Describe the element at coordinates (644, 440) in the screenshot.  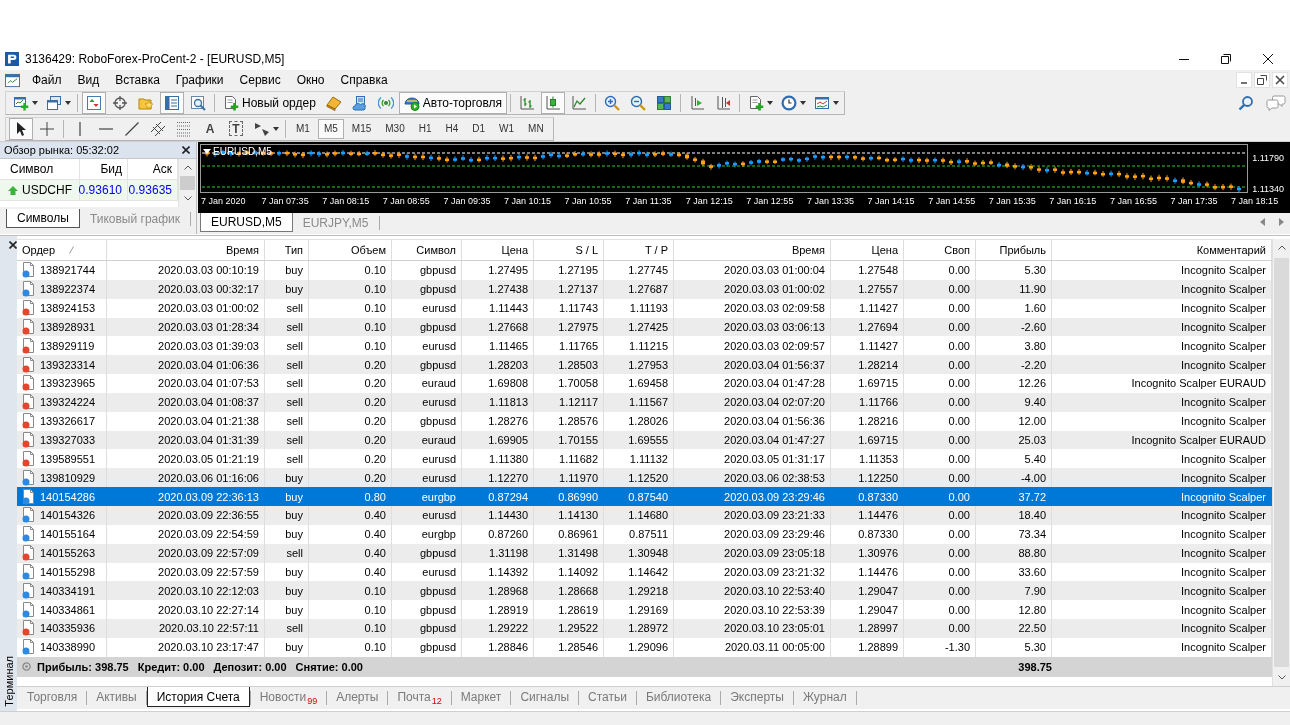
I see `table-row: 139327033 2020.03.04 01:31:39 sell 0.20 euraud 1.69905 1.70155 1.69555 2020.03.04 01:47:27 1.69715 0.00 25.03 Incognito Scalper EURAUD` at that location.